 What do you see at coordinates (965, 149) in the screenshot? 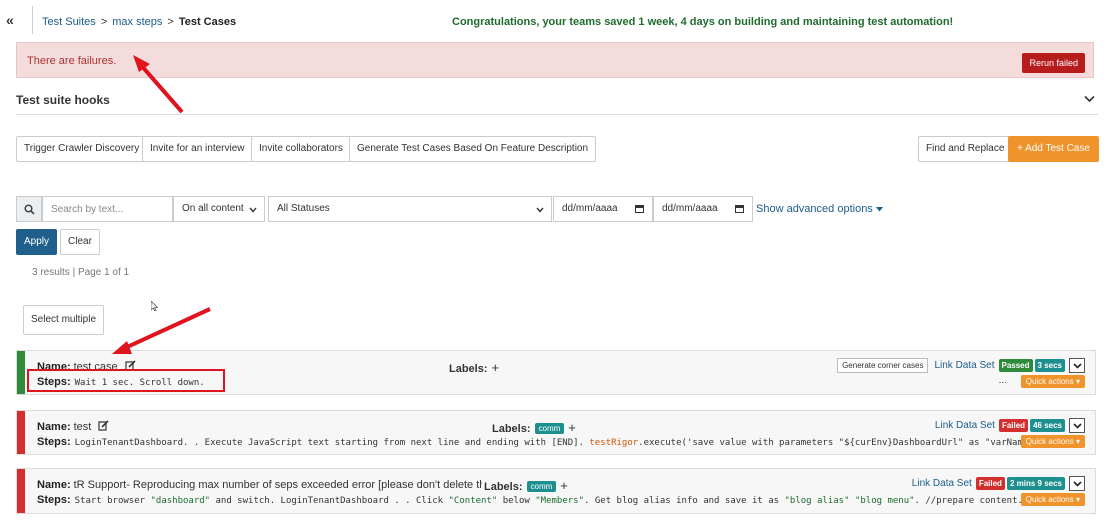
I see `find-and-replace-button: Find and Replace` at bounding box center [965, 149].